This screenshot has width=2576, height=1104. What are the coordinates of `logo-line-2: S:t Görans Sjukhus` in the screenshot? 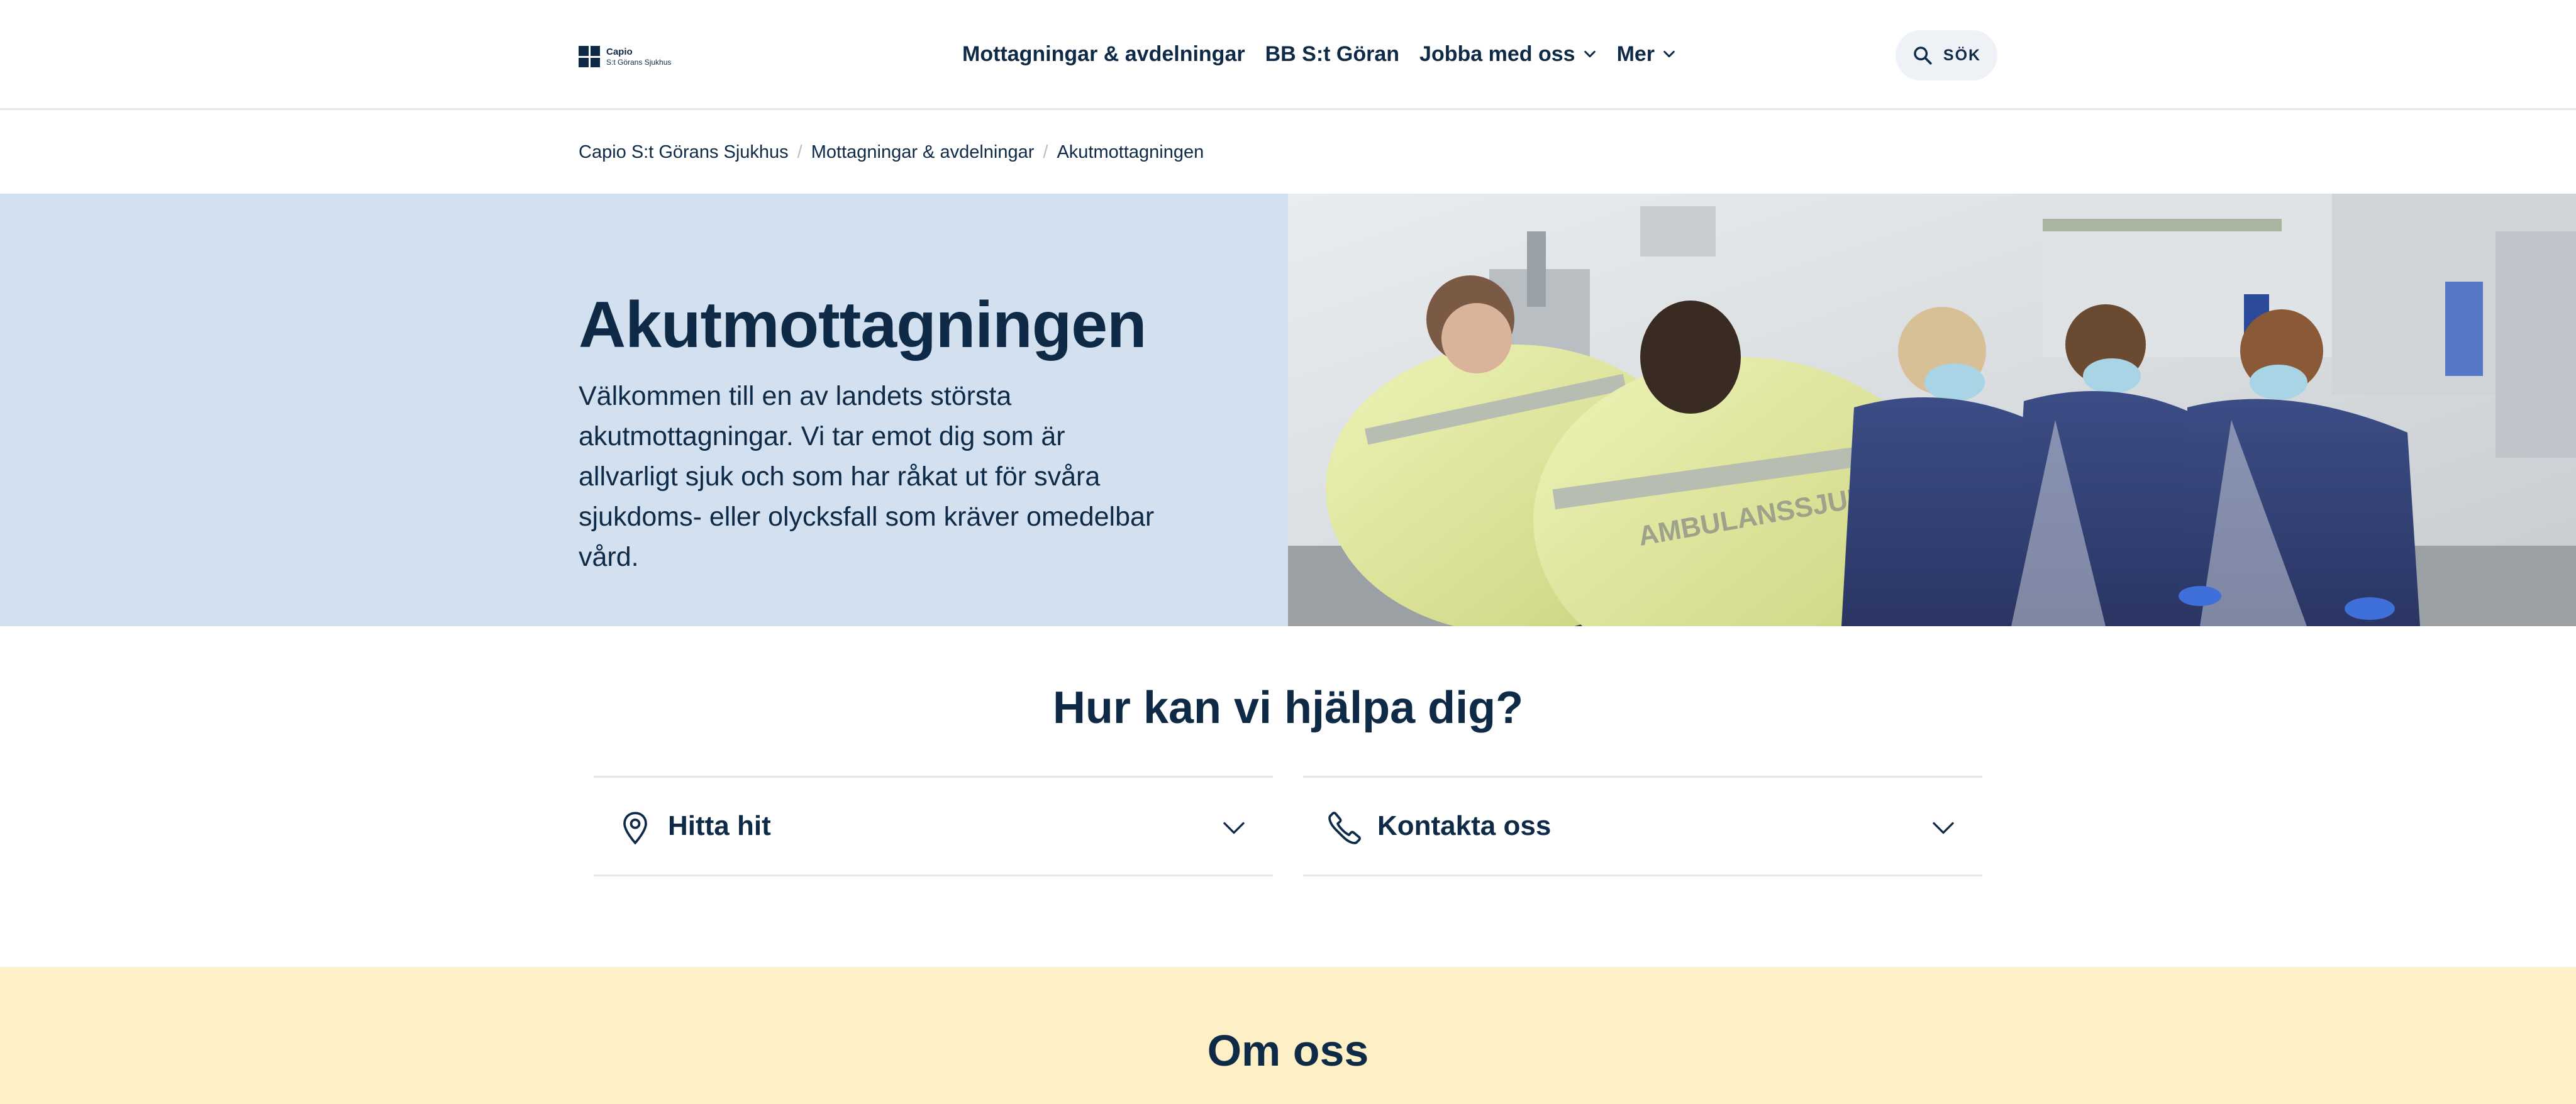 It's located at (639, 62).